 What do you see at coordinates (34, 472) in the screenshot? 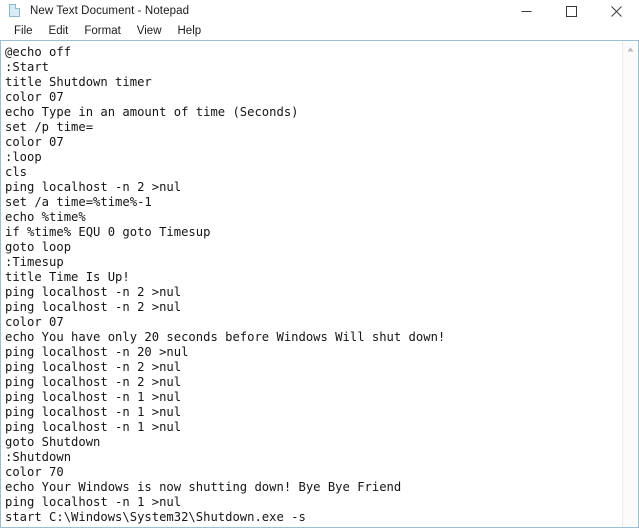
I see `code-line: color 70` at bounding box center [34, 472].